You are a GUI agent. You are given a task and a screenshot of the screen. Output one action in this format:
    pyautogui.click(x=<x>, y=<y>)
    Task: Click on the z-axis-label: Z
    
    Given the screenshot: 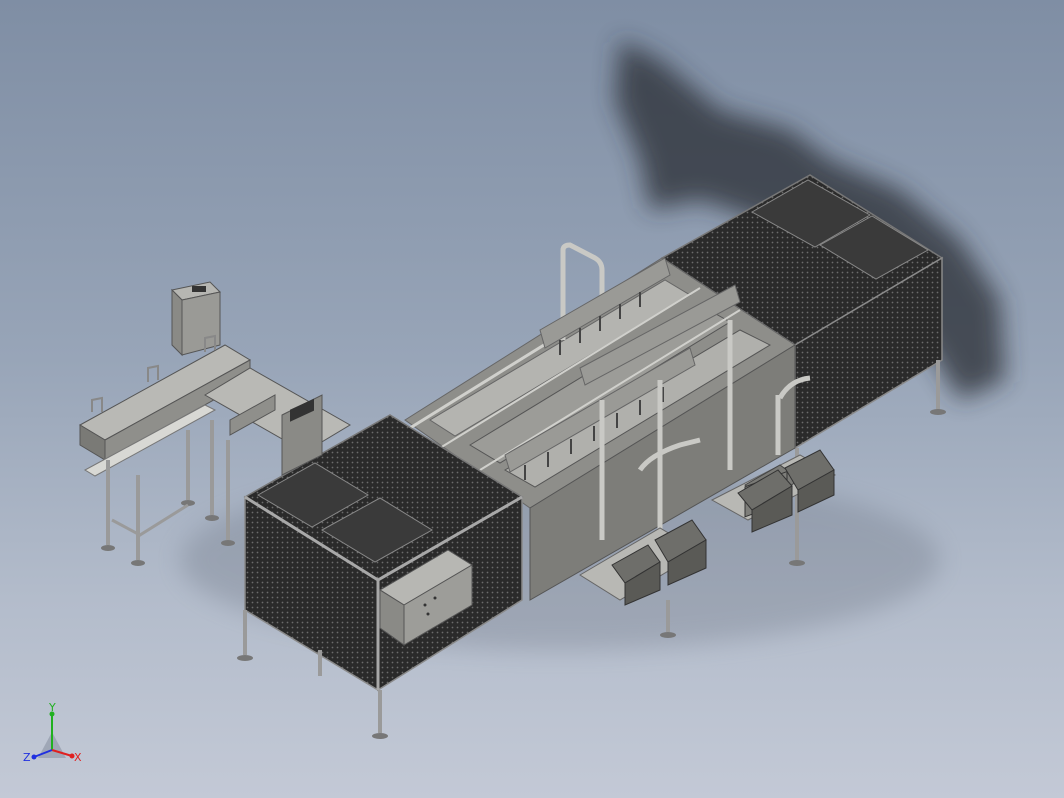 What is the action you would take?
    pyautogui.click(x=27, y=757)
    